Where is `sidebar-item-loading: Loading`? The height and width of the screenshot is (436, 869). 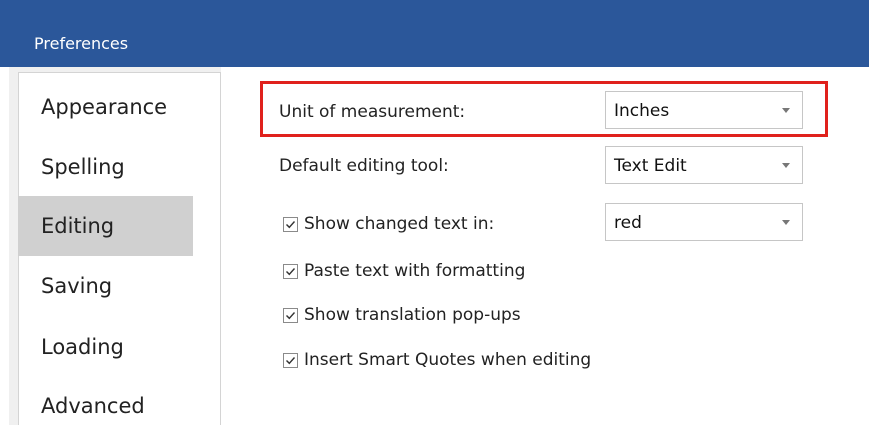
sidebar-item-loading: Loading is located at coordinates (105, 347).